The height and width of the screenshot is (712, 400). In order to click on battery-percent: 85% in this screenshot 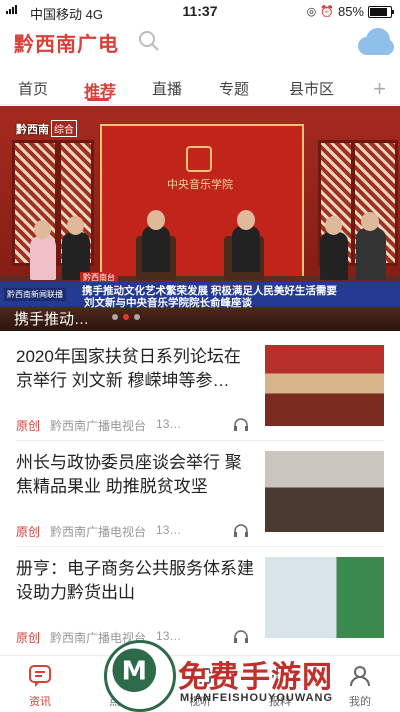, I will do `click(350, 11)`.